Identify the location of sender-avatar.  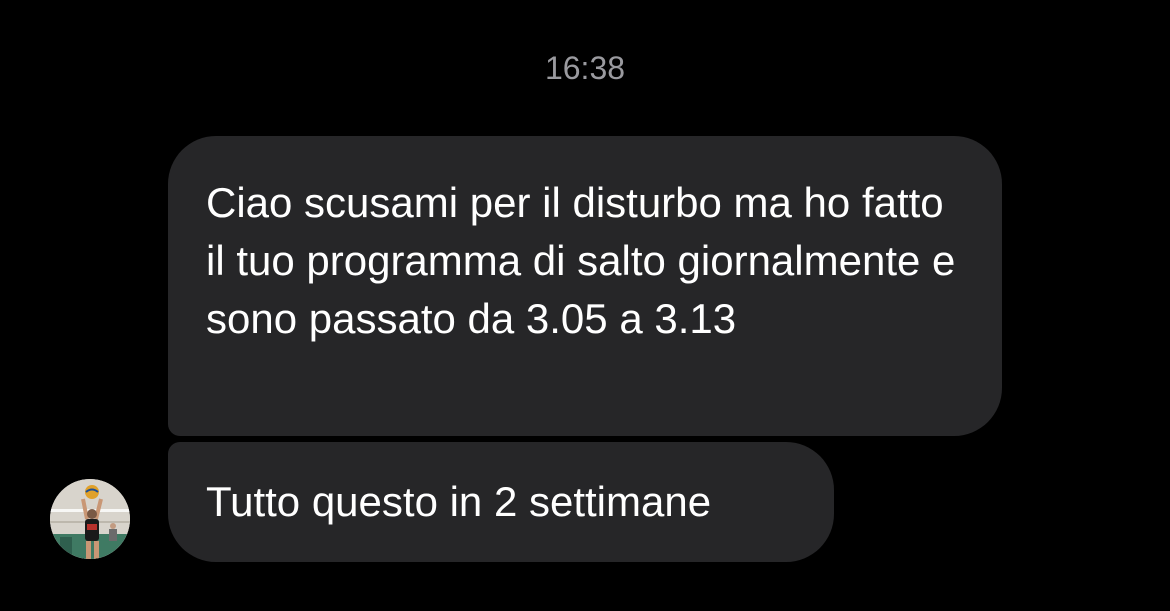
(90, 519).